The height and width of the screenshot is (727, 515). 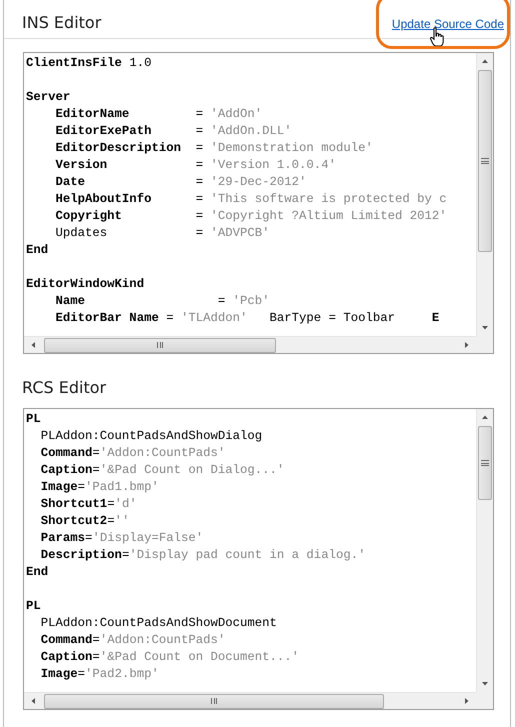 What do you see at coordinates (89, 63) in the screenshot?
I see `code-line: ClientInsFile 1.0` at bounding box center [89, 63].